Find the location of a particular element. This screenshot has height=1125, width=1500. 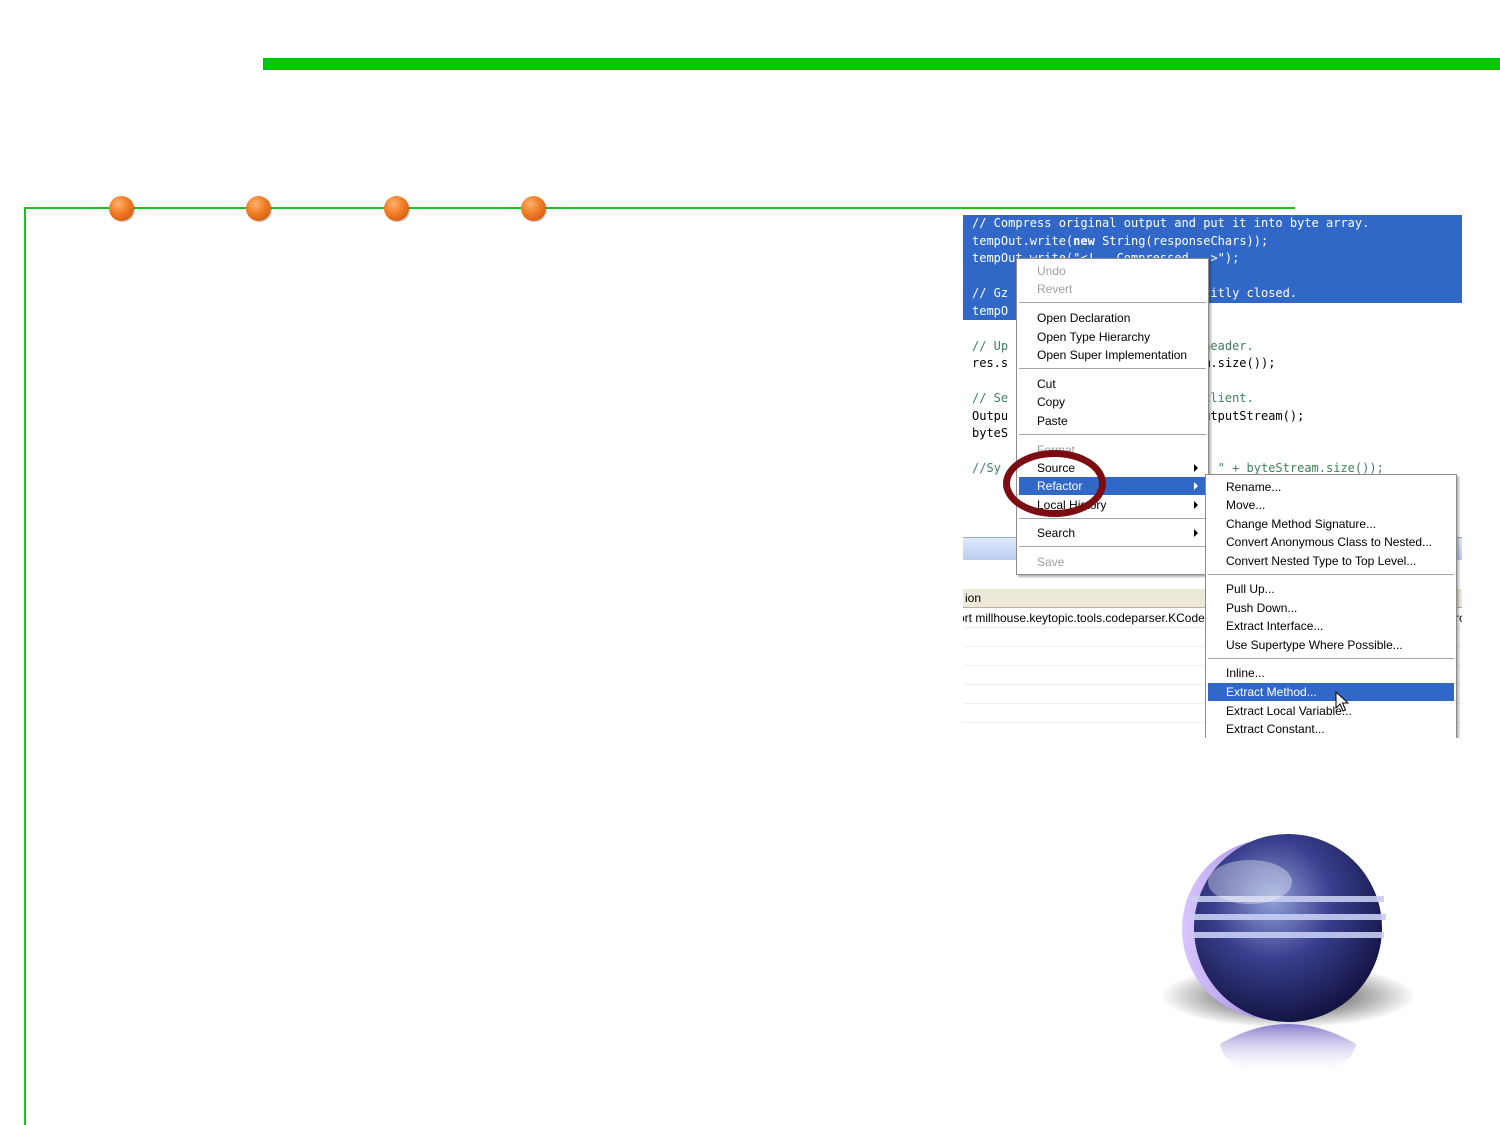

menu-item-copy: Copy is located at coordinates (1112, 402).